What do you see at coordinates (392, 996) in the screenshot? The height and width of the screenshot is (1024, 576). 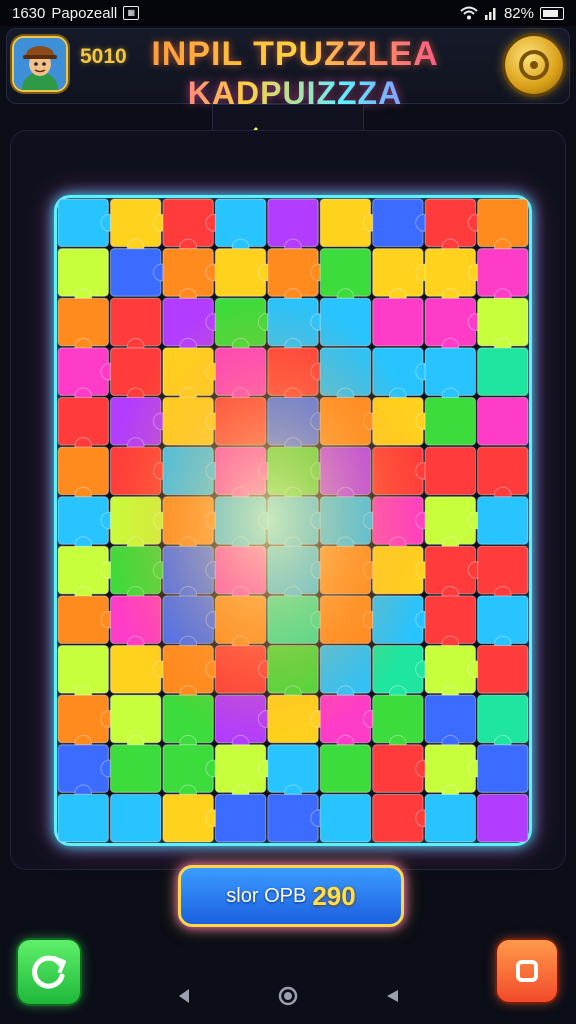 I see `recent-icon` at bounding box center [392, 996].